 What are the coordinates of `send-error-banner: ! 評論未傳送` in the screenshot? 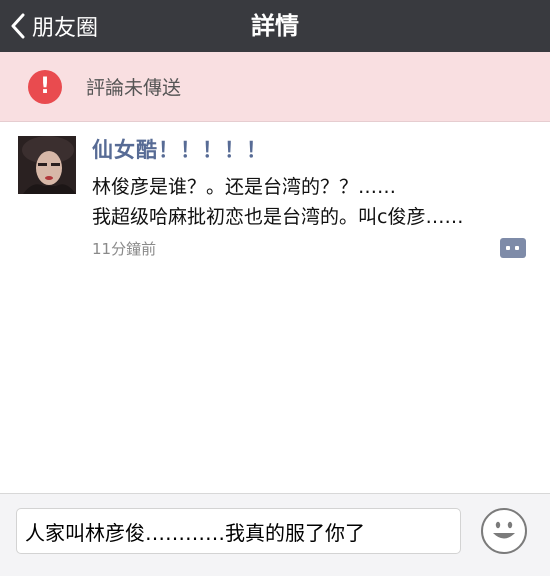 It's located at (275, 87).